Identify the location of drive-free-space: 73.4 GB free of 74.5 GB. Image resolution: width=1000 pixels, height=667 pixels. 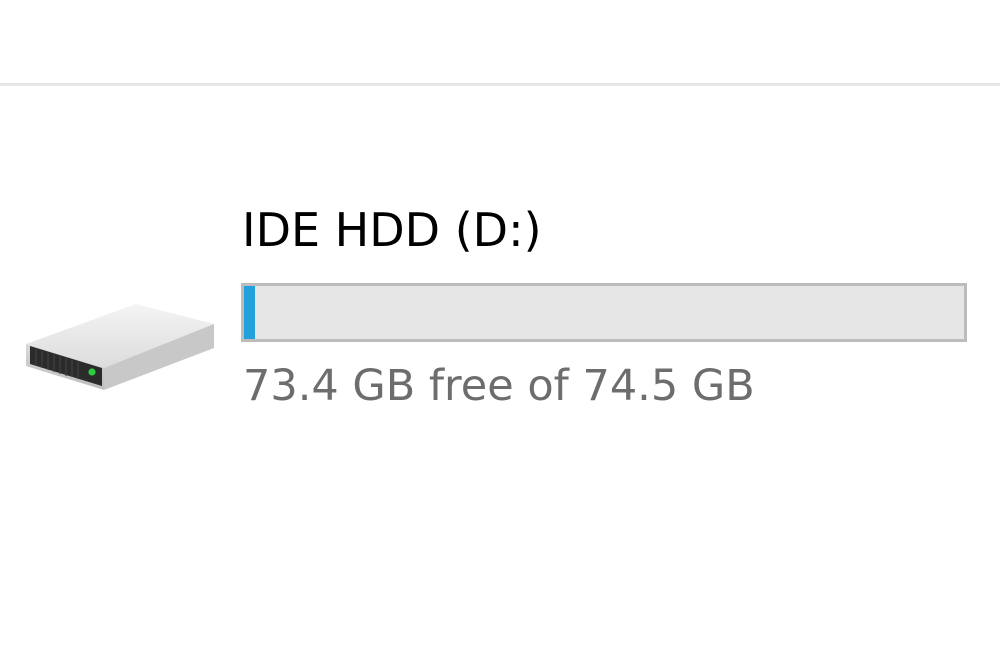
(499, 386).